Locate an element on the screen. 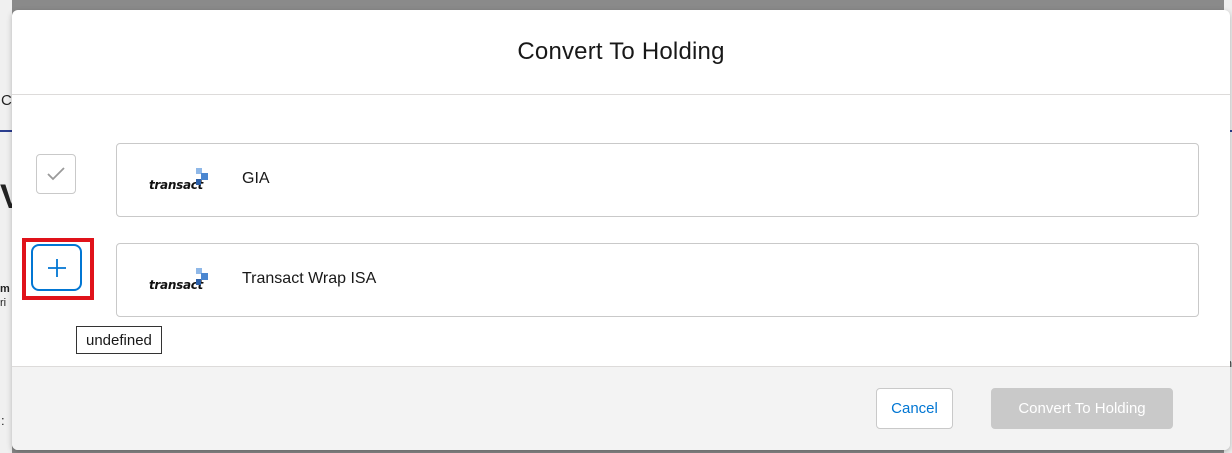 This screenshot has height=453, width=1232. modal-title: Convert To Holding is located at coordinates (621, 51).